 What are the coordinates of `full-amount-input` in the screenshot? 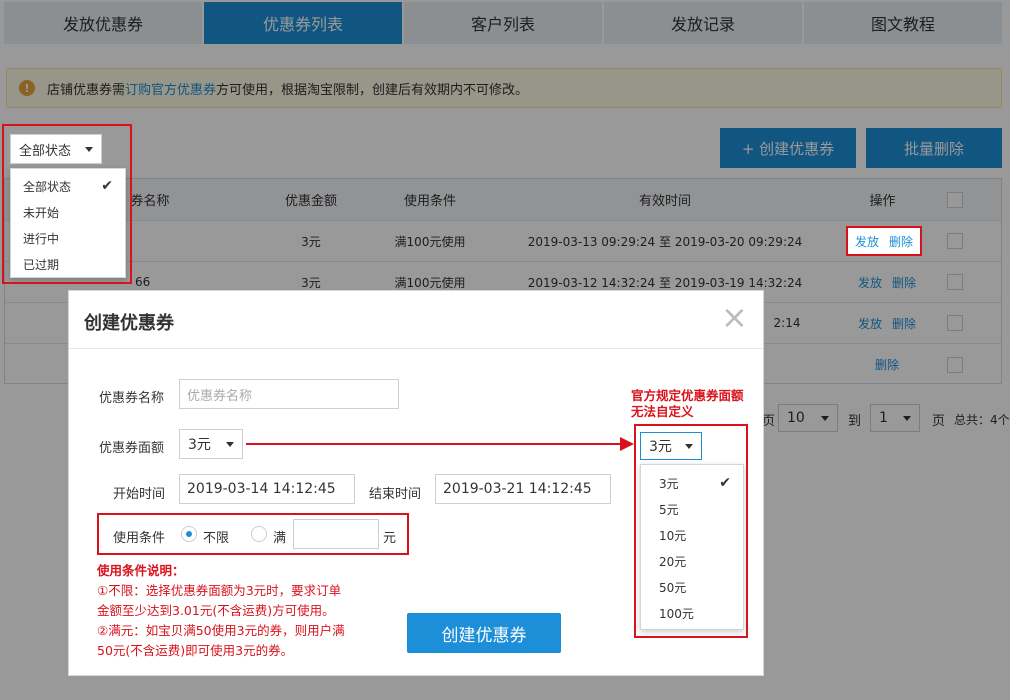 It's located at (336, 534).